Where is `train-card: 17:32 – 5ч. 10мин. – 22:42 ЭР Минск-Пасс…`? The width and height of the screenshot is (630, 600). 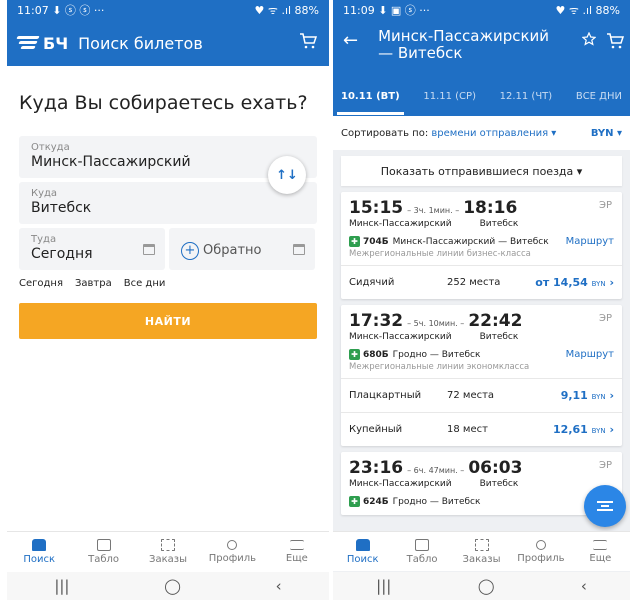
train-card: 17:32 – 5ч. 10мин. – 22:42 ЭР Минск-Пасс… is located at coordinates (481, 375).